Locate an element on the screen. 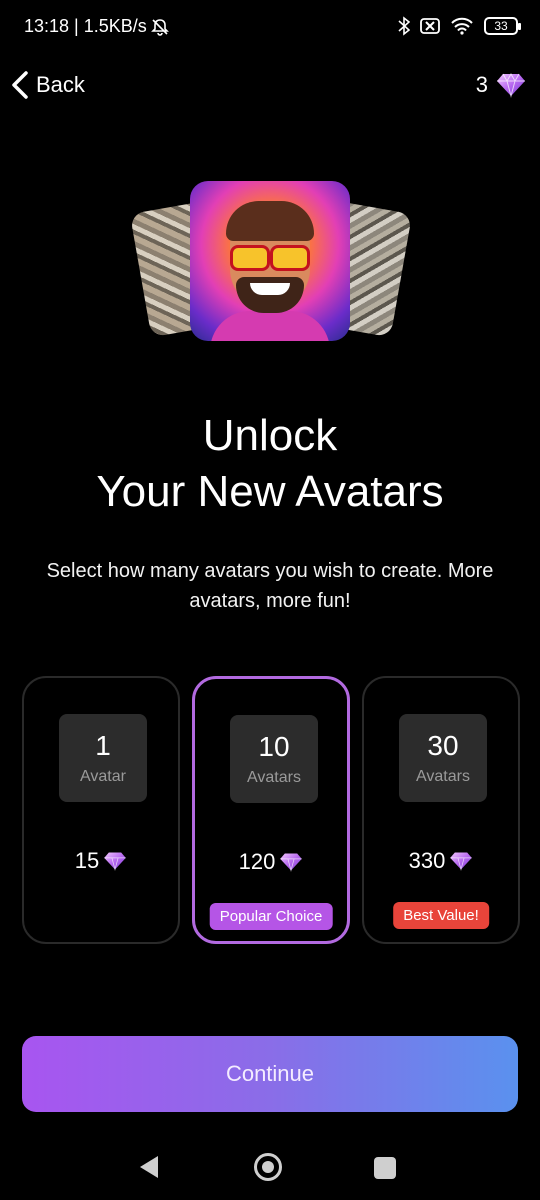  sim-off-icon is located at coordinates (430, 26).